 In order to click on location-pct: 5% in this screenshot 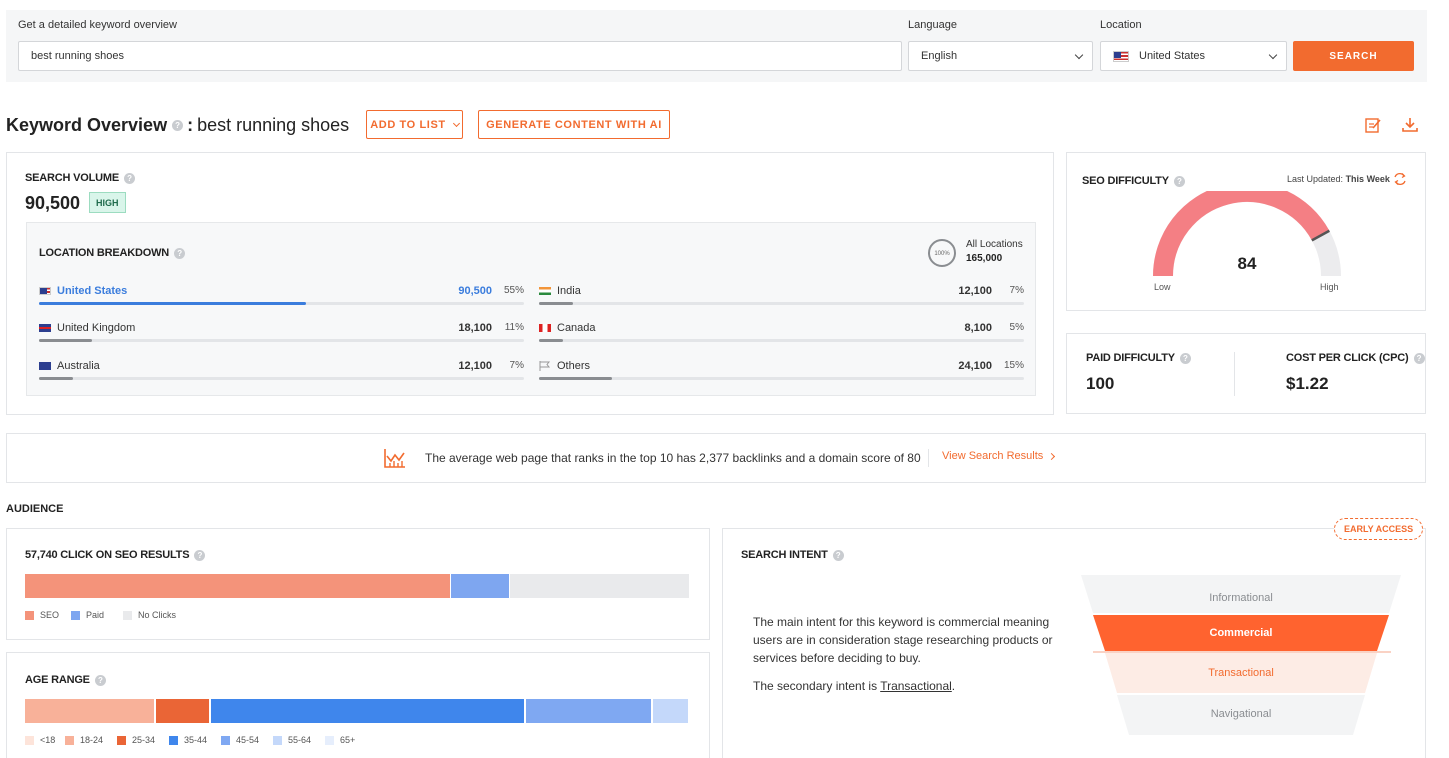, I will do `click(1016, 327)`.